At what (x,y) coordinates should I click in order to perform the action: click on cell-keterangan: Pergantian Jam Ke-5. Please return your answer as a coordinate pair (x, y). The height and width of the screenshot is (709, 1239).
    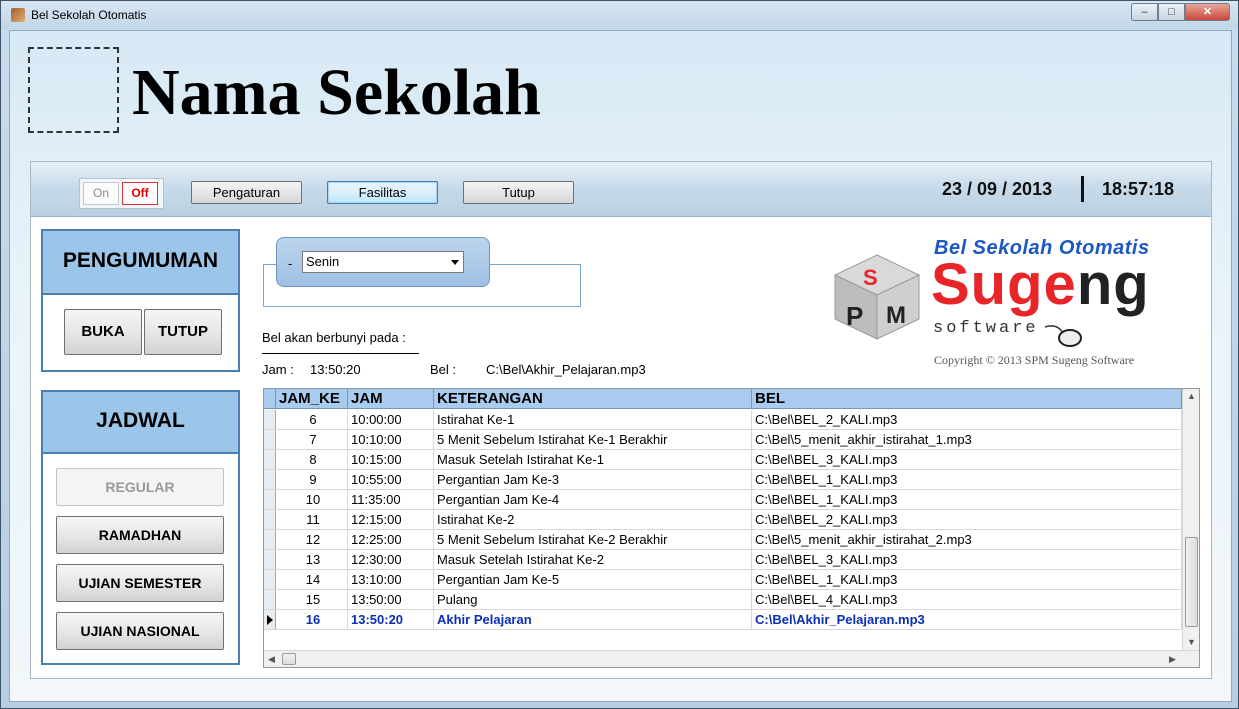
    Looking at the image, I should click on (593, 579).